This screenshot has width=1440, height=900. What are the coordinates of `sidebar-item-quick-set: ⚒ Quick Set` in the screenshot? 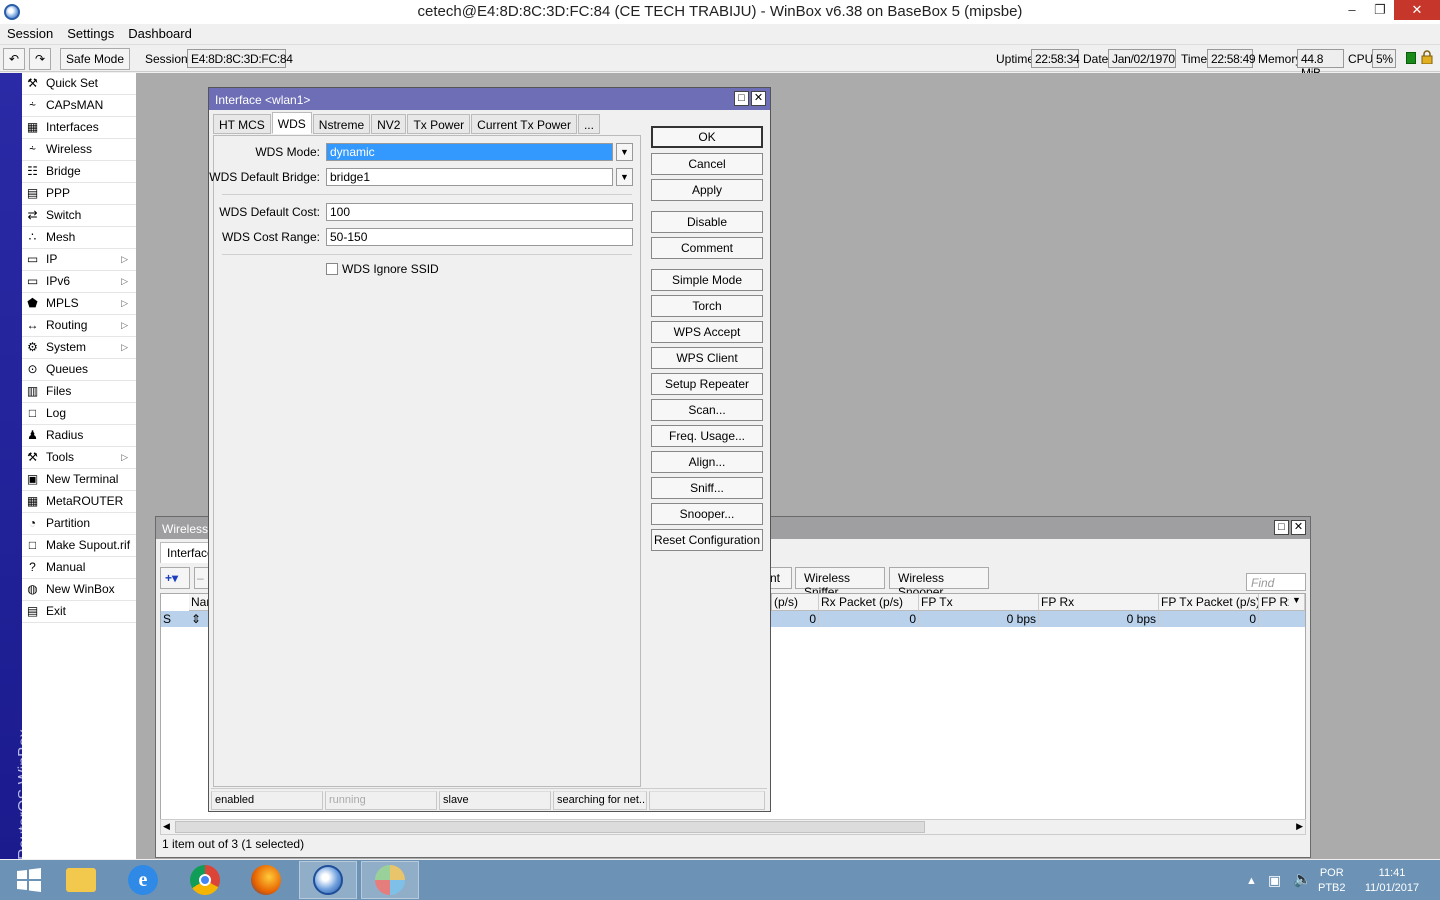 It's located at (79, 84).